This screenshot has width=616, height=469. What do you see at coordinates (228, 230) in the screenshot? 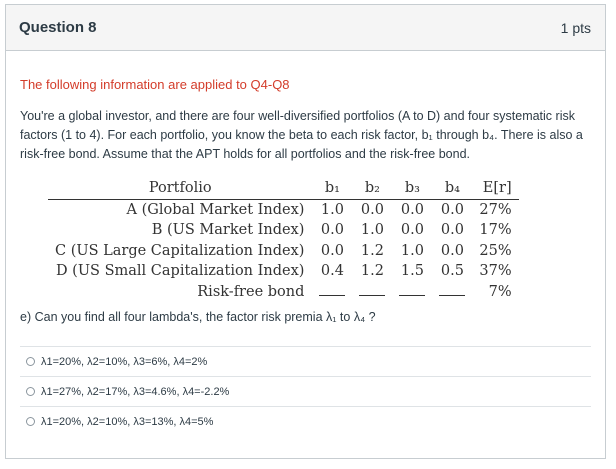
I see `row-name: B (US Market Index)` at bounding box center [228, 230].